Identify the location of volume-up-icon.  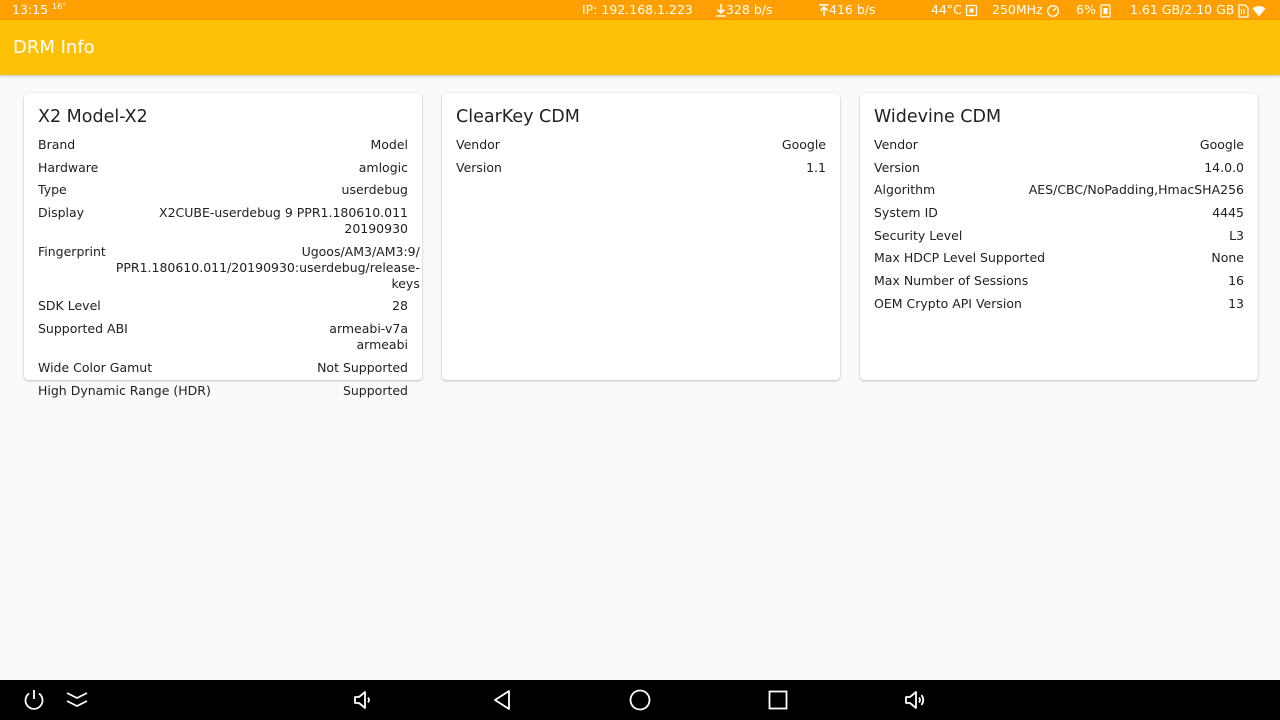
(915, 700).